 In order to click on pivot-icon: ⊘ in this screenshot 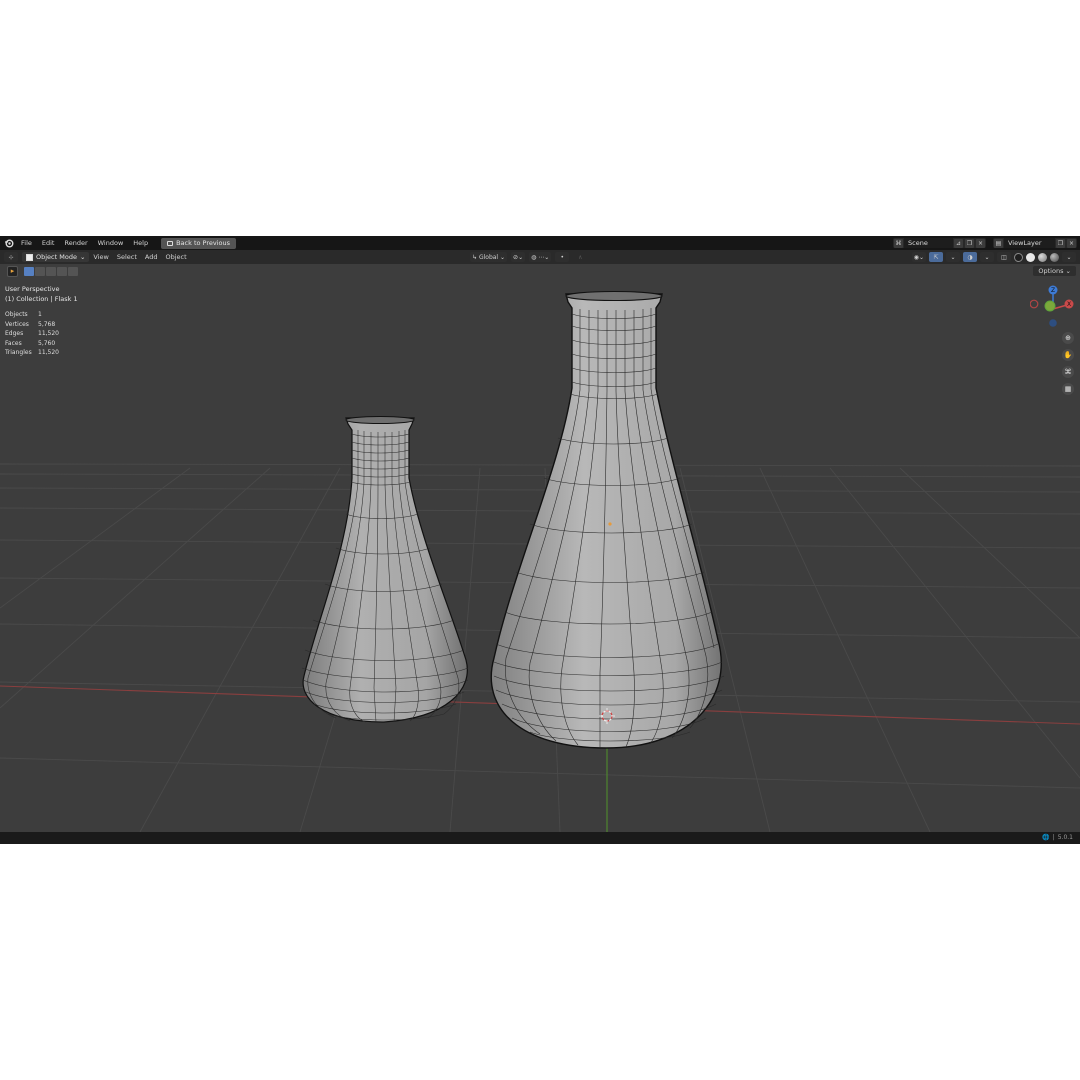, I will do `click(516, 257)`.